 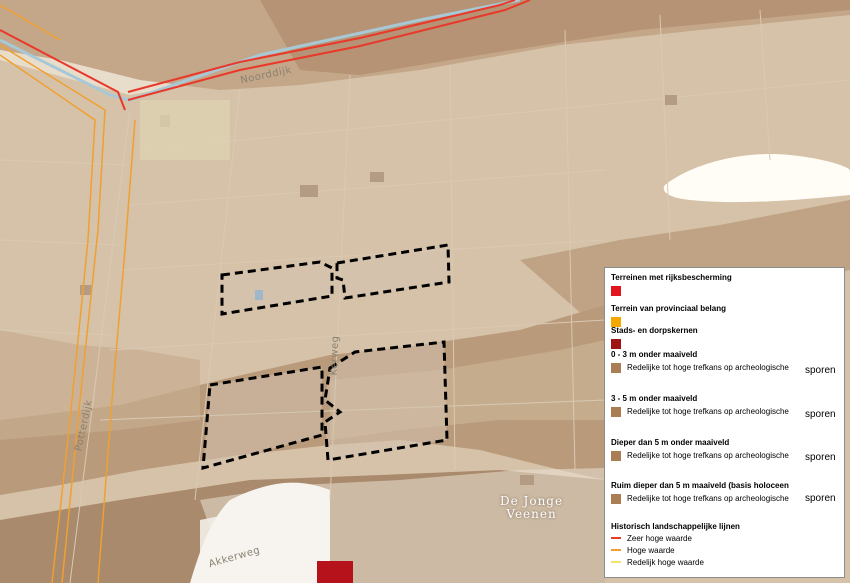 I want to click on legend-line-zeer-hoog: Zeer hoge waarde, so click(x=675, y=538).